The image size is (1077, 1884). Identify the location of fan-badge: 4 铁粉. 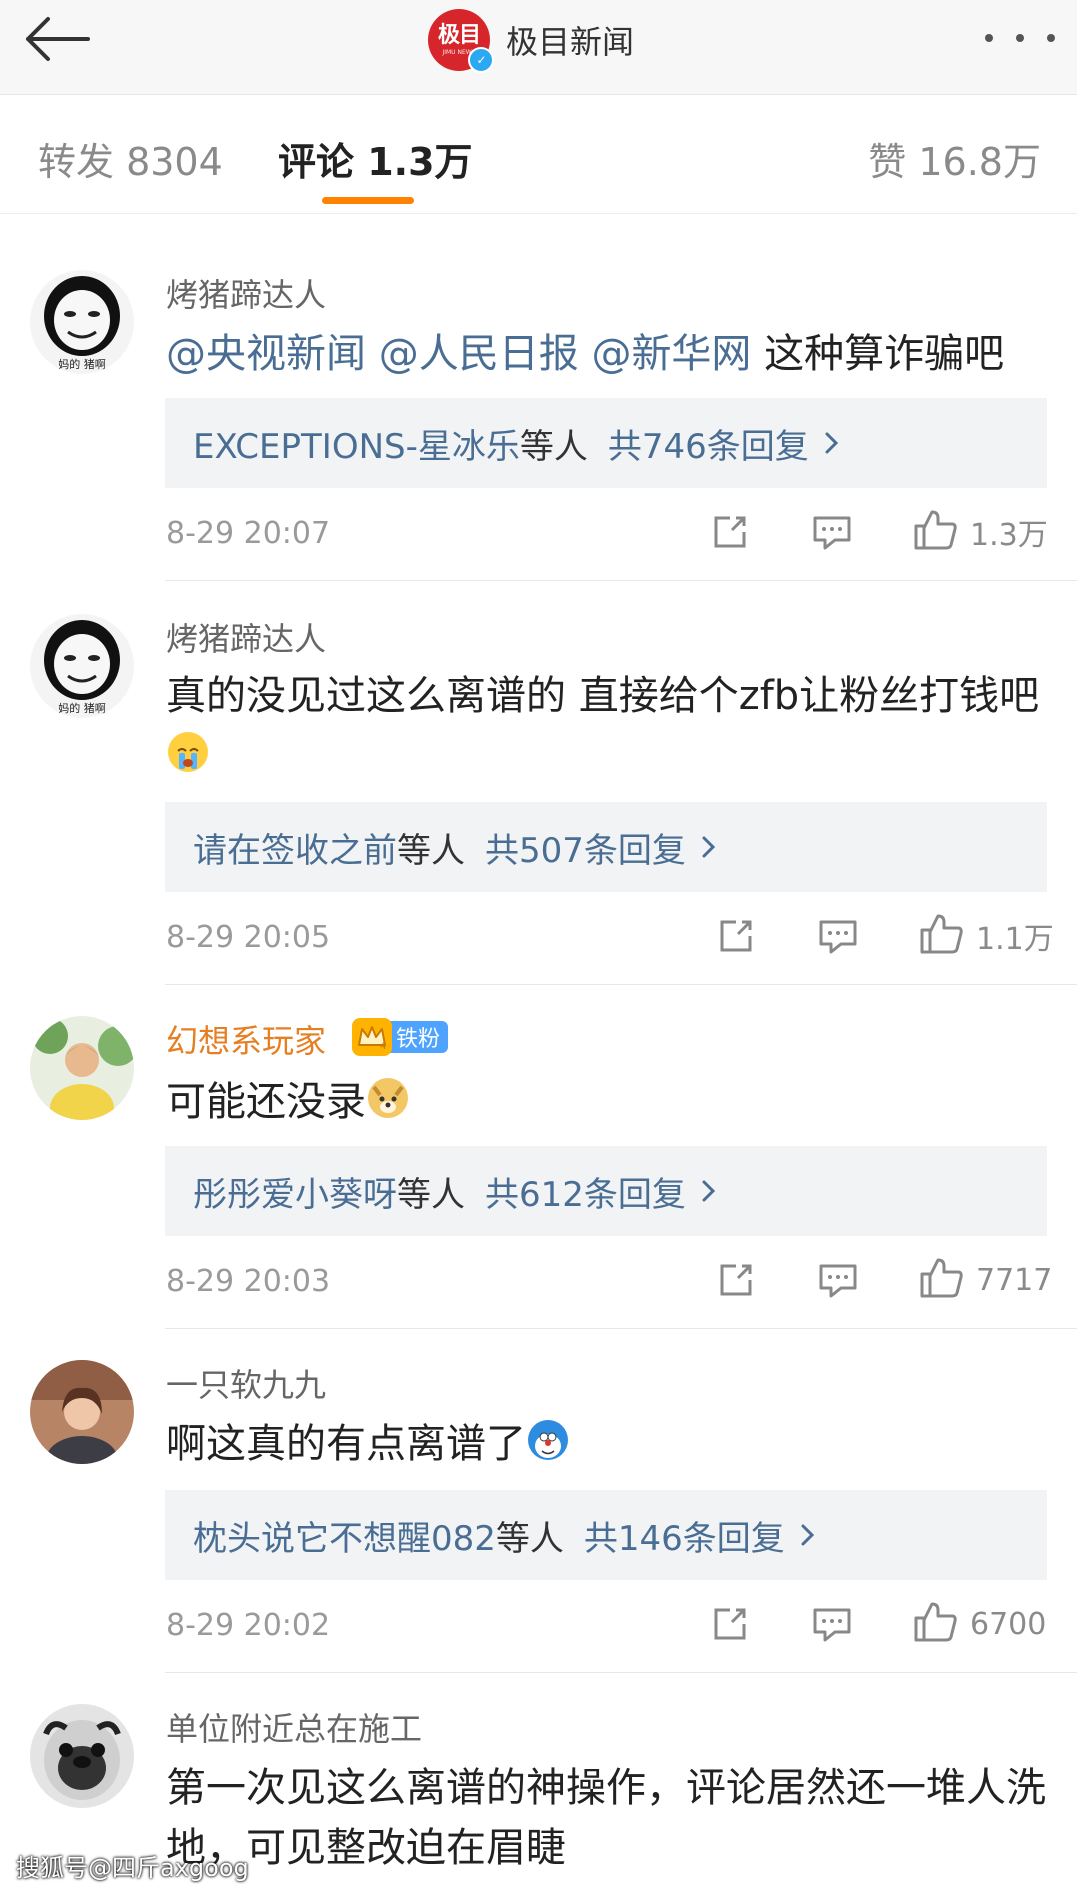
(400, 1037).